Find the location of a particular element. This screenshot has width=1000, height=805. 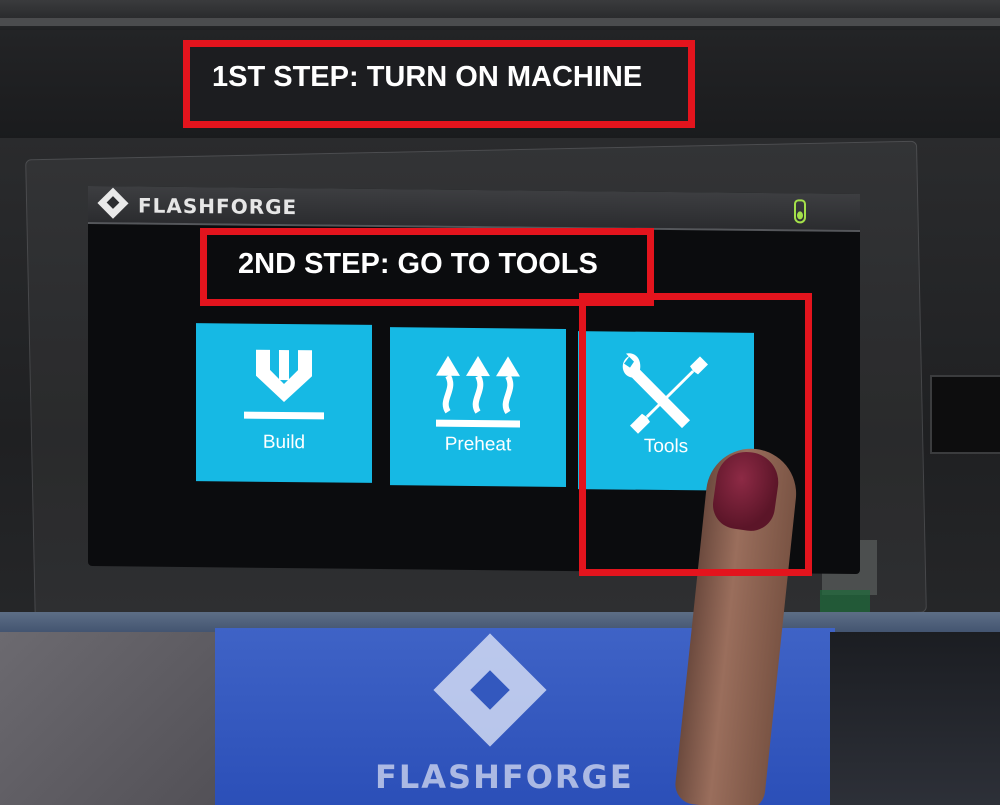

printer-top-edge is located at coordinates (500, 22).